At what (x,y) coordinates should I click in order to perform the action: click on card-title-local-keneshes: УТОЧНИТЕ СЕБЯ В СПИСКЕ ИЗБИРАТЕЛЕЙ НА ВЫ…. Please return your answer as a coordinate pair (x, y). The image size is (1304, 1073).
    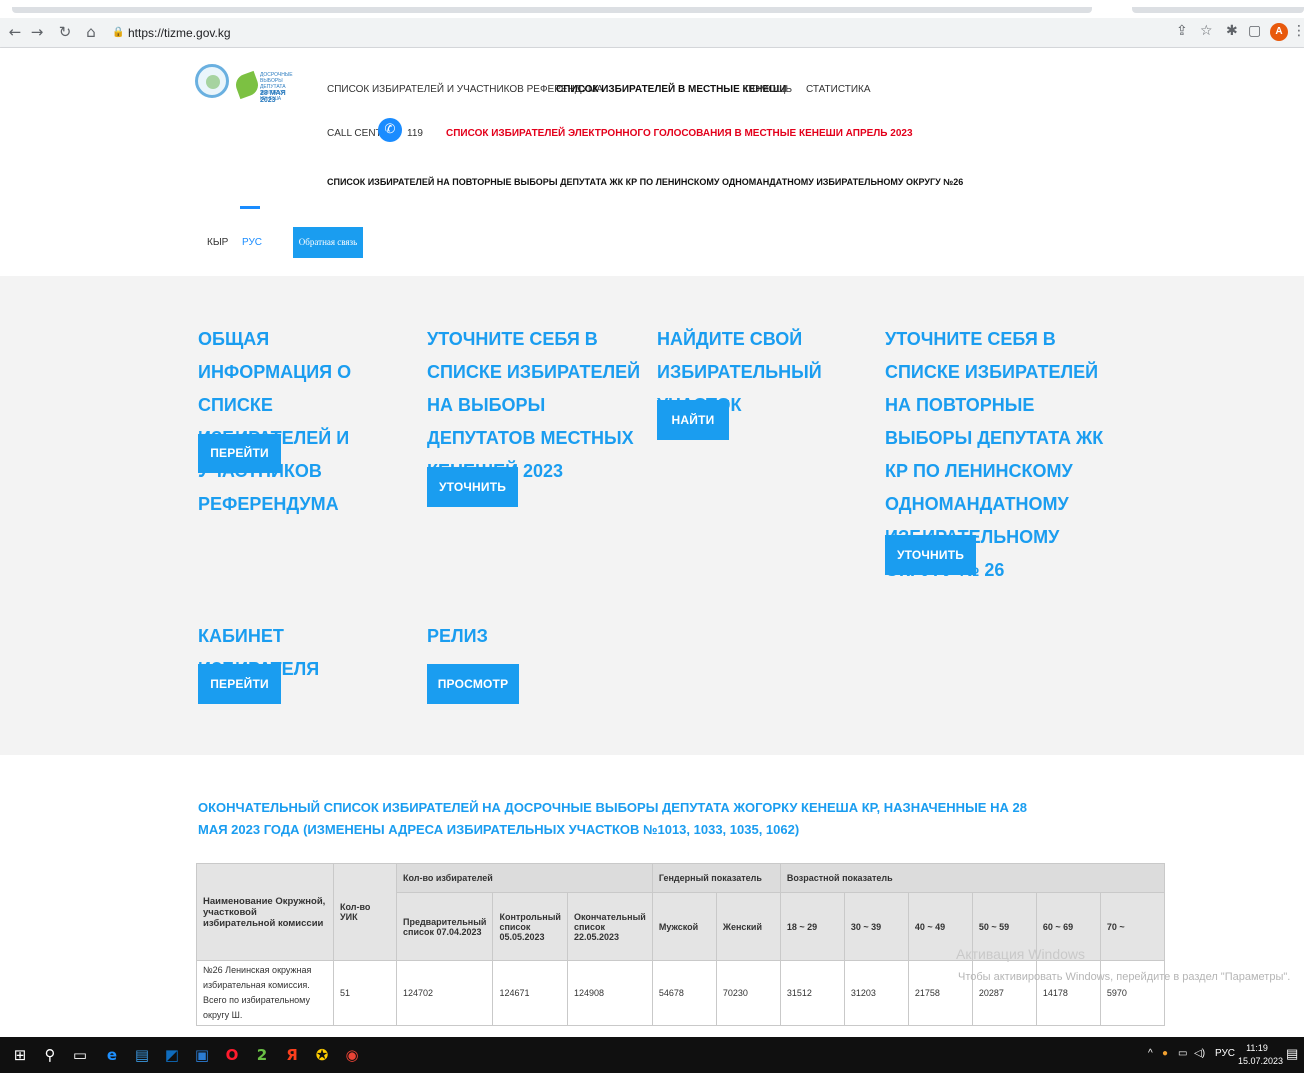
    Looking at the image, I should click on (534, 405).